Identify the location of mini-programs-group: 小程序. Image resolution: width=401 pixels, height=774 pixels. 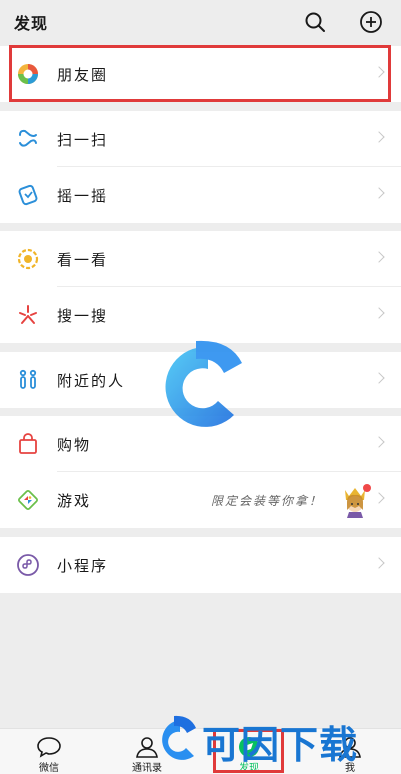
(200, 565).